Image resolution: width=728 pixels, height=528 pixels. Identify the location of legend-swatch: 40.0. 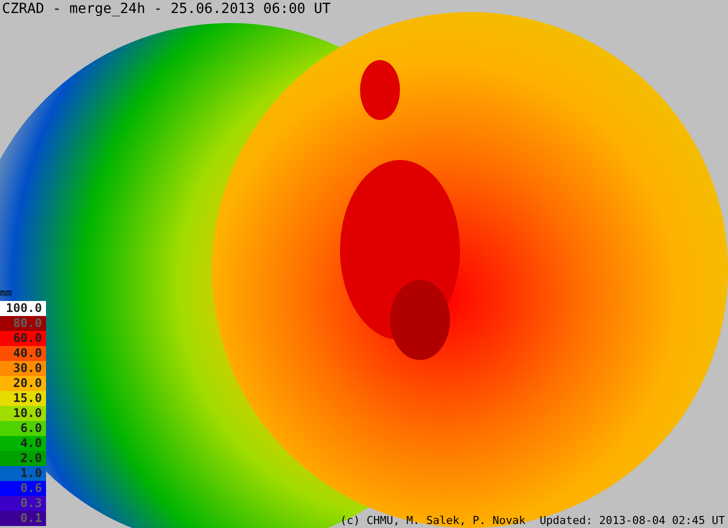
(23, 353).